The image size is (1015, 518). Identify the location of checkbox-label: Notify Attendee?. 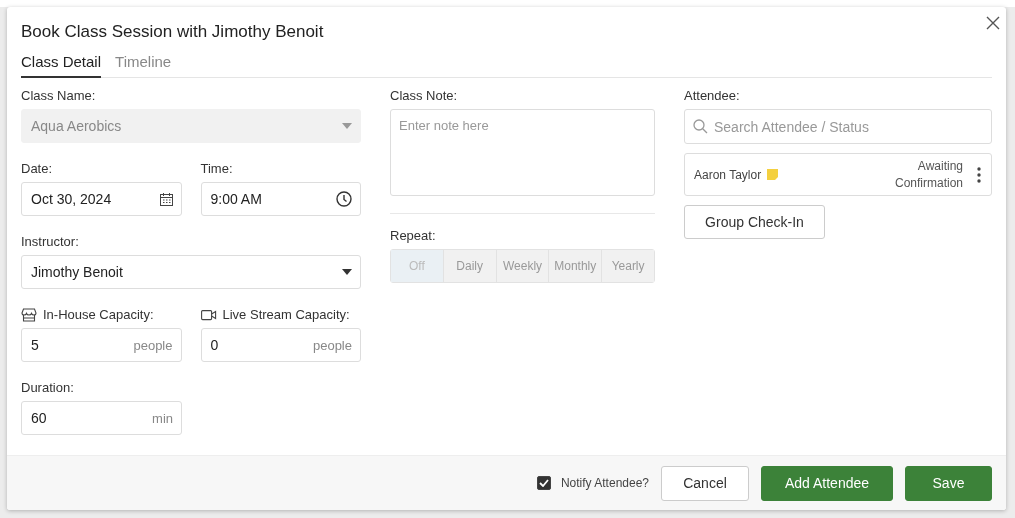
(604, 483).